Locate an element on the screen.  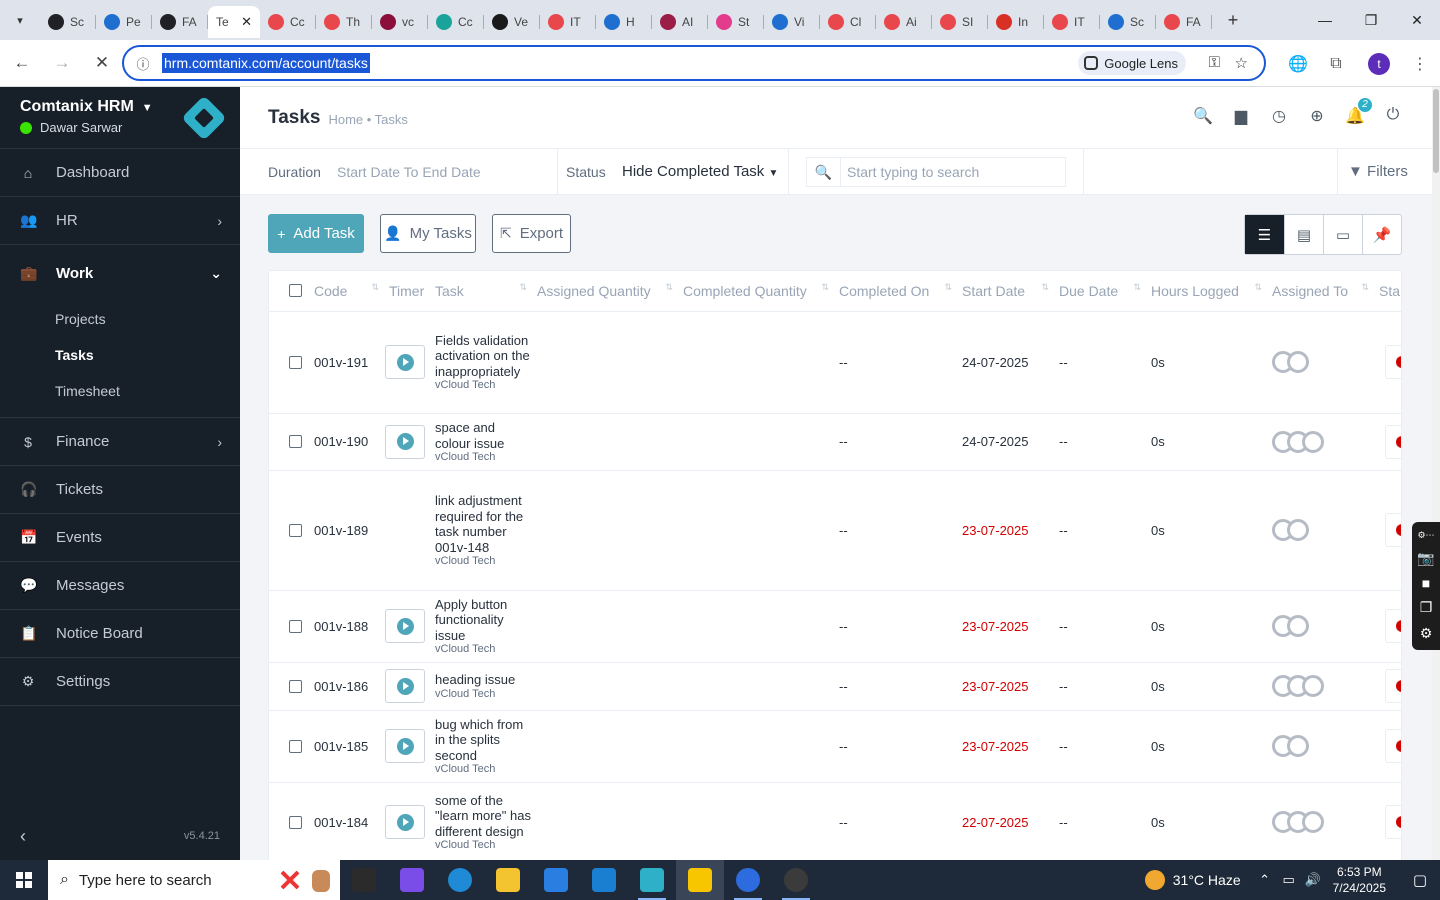
sidebar-item-messages: 💬 Messages is located at coordinates (120, 586).